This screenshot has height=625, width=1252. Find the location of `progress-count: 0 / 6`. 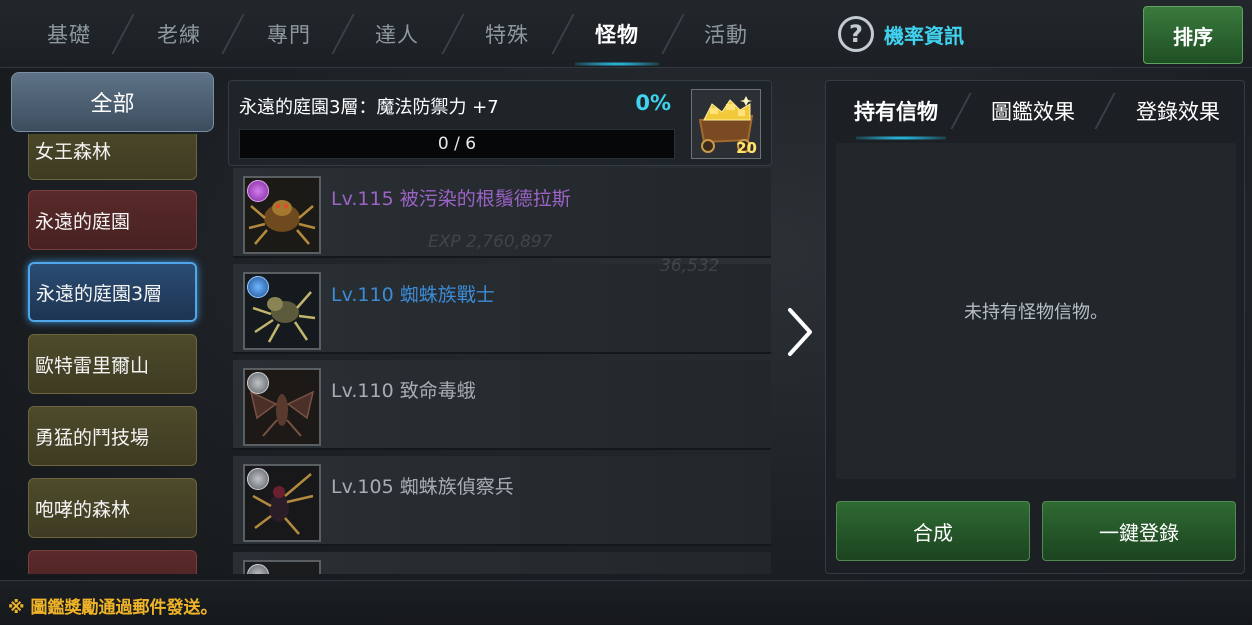

progress-count: 0 / 6 is located at coordinates (457, 144).